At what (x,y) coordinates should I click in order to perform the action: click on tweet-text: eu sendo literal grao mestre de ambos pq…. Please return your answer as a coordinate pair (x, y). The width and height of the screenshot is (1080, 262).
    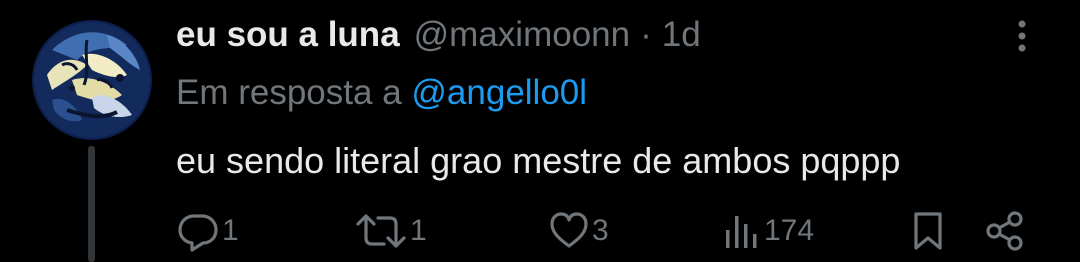
    Looking at the image, I should click on (538, 160).